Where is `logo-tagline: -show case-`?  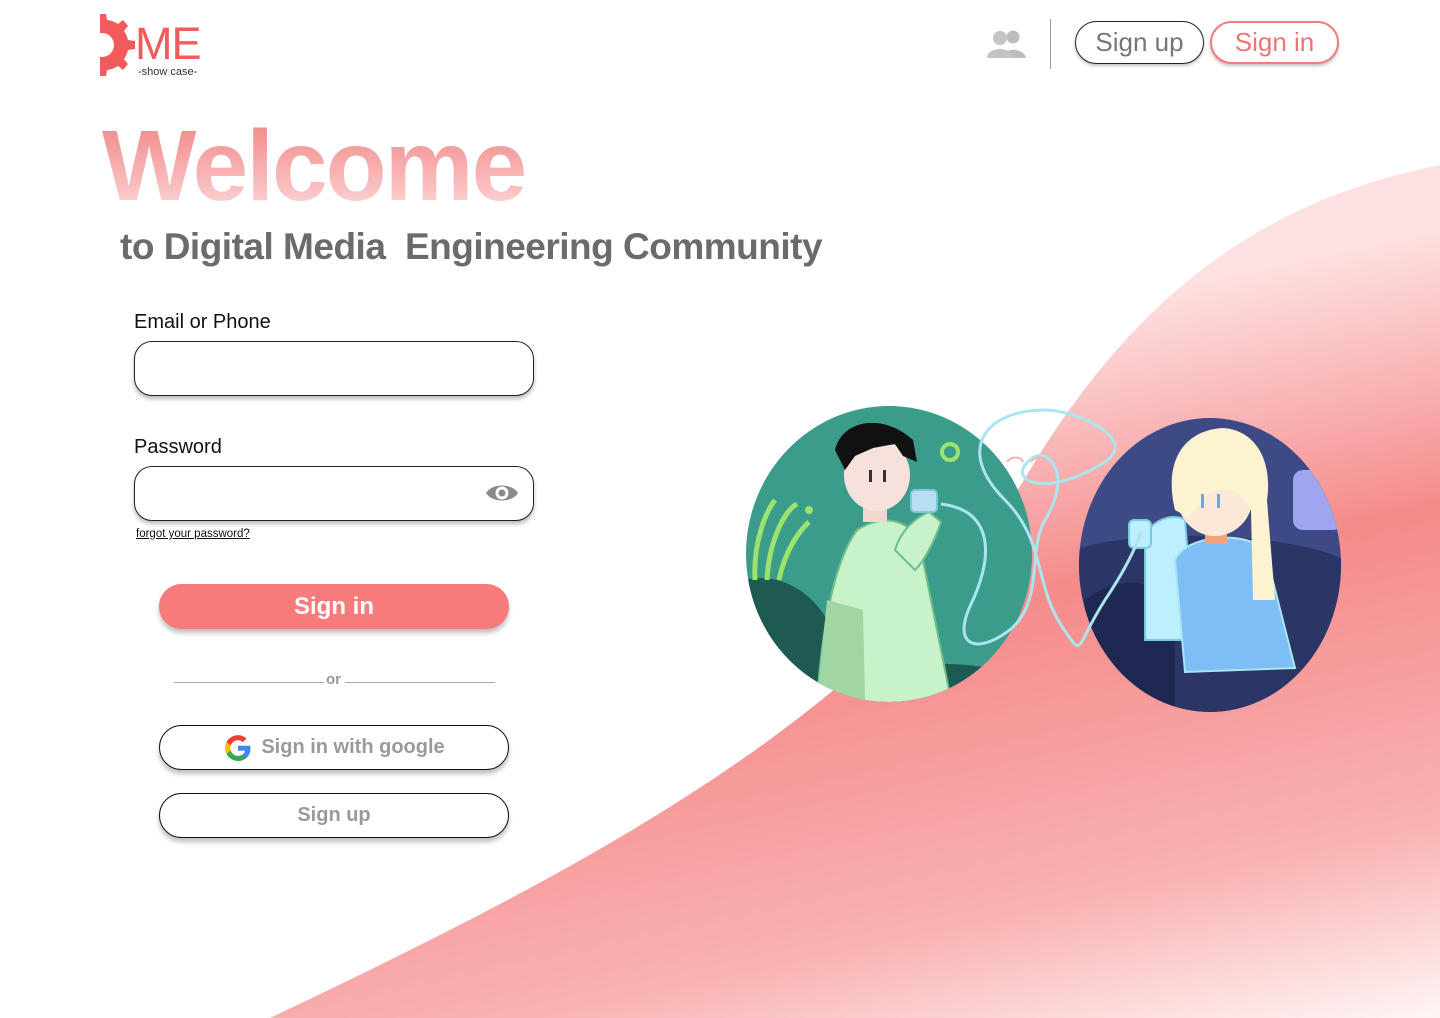
logo-tagline: -show case- is located at coordinates (168, 72).